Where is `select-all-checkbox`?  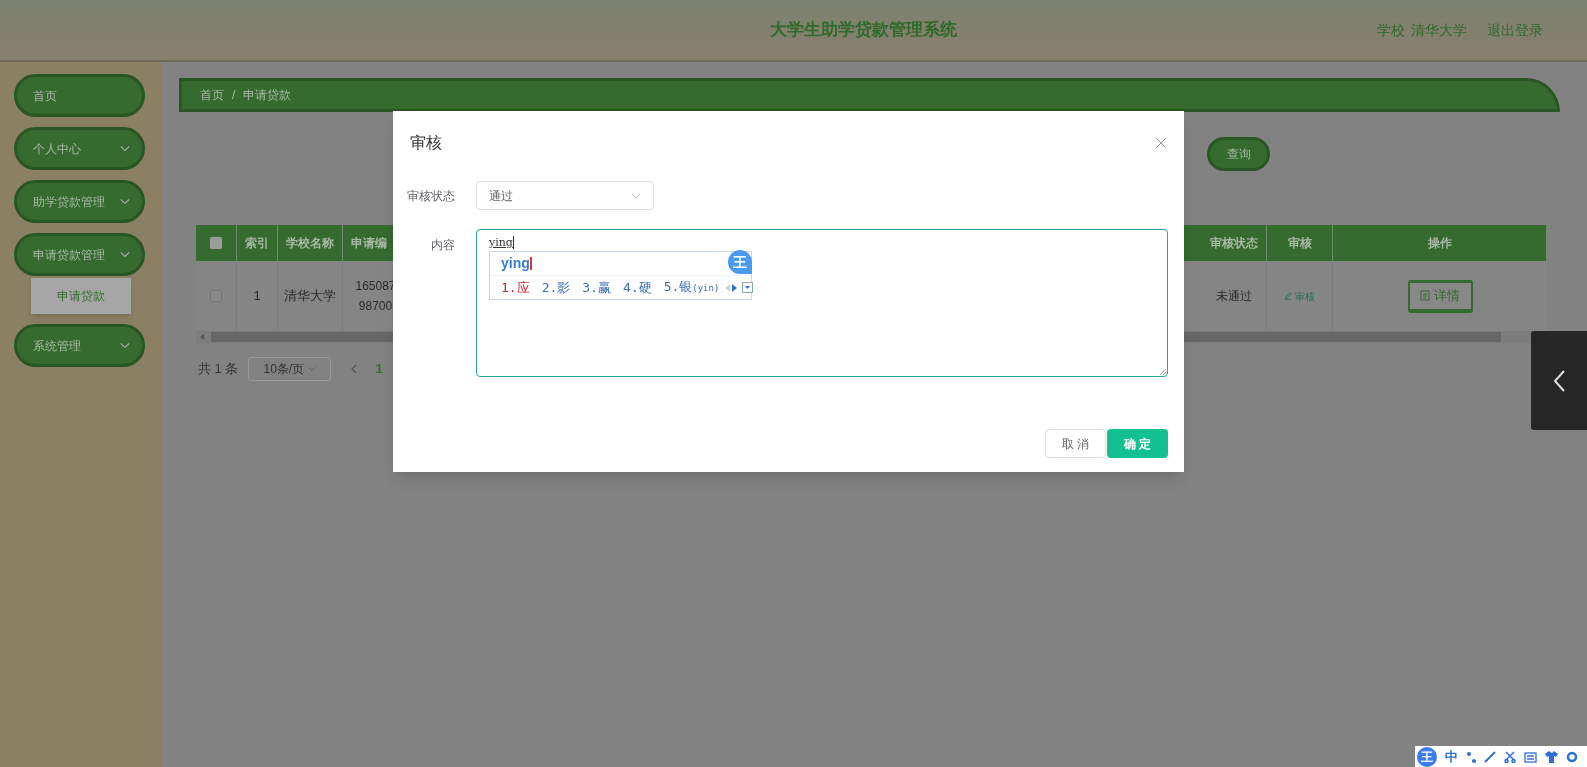 select-all-checkbox is located at coordinates (216, 243).